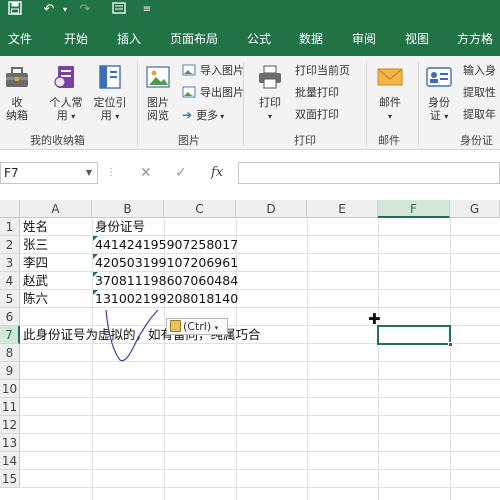 Image resolution: width=500 pixels, height=500 pixels. What do you see at coordinates (414, 209) in the screenshot?
I see `column-header-f: F` at bounding box center [414, 209].